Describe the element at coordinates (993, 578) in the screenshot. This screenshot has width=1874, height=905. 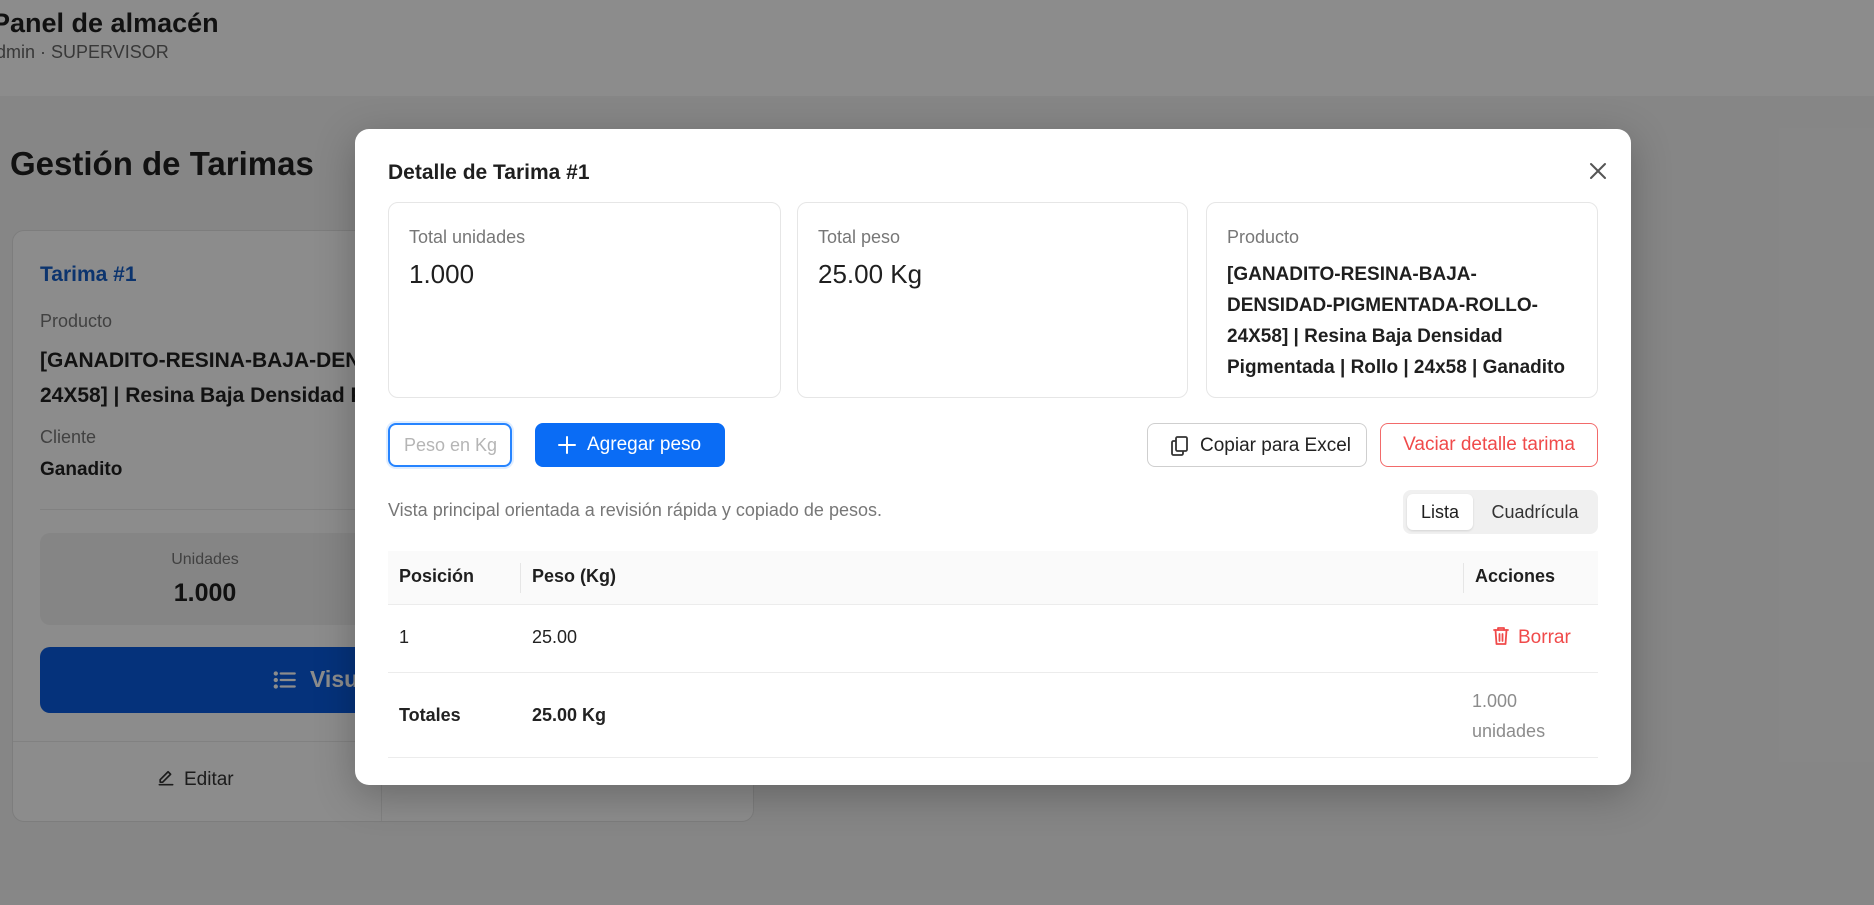
I see `table-header: Posición Peso (Kg) Acciones` at that location.